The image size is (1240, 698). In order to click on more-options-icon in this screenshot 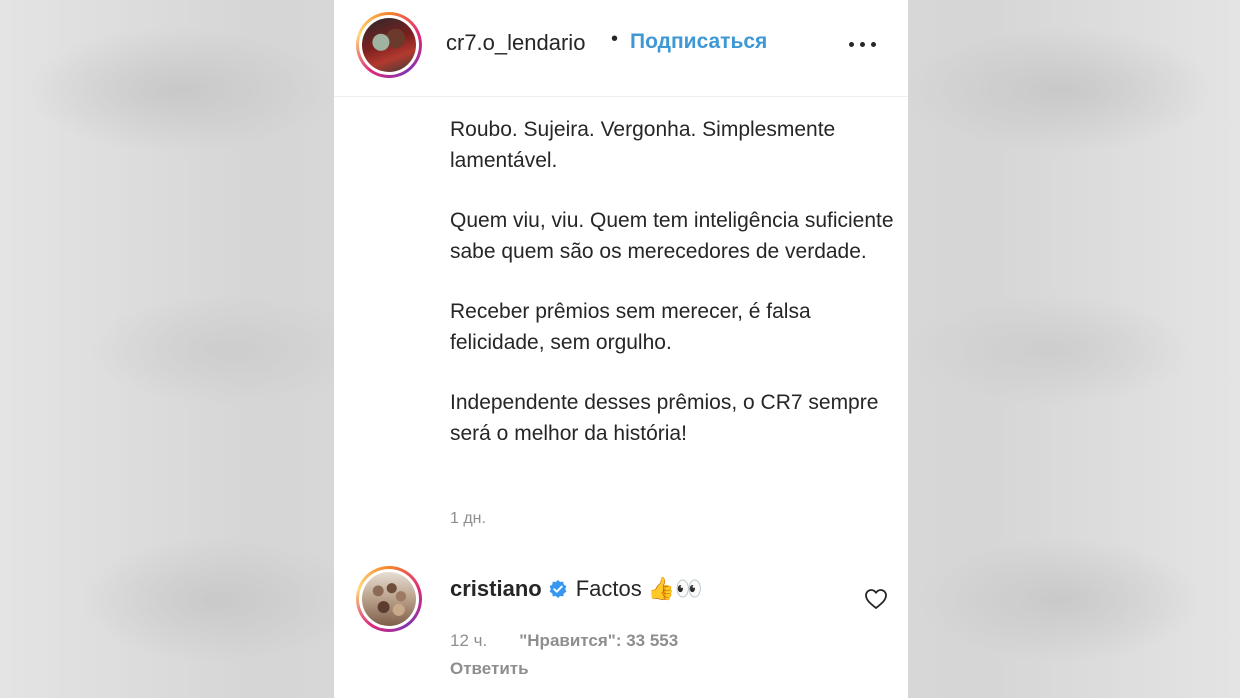, I will do `click(864, 45)`.